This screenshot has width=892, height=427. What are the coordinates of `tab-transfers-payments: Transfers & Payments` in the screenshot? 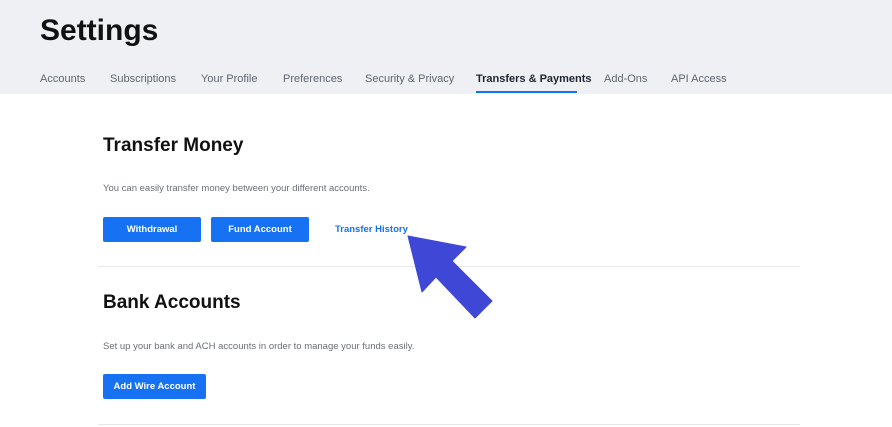 It's located at (534, 79).